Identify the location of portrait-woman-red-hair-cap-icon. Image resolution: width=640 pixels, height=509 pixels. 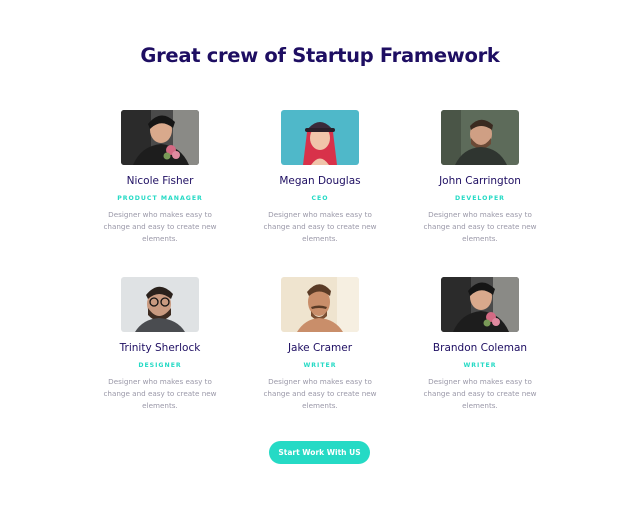
(320, 137).